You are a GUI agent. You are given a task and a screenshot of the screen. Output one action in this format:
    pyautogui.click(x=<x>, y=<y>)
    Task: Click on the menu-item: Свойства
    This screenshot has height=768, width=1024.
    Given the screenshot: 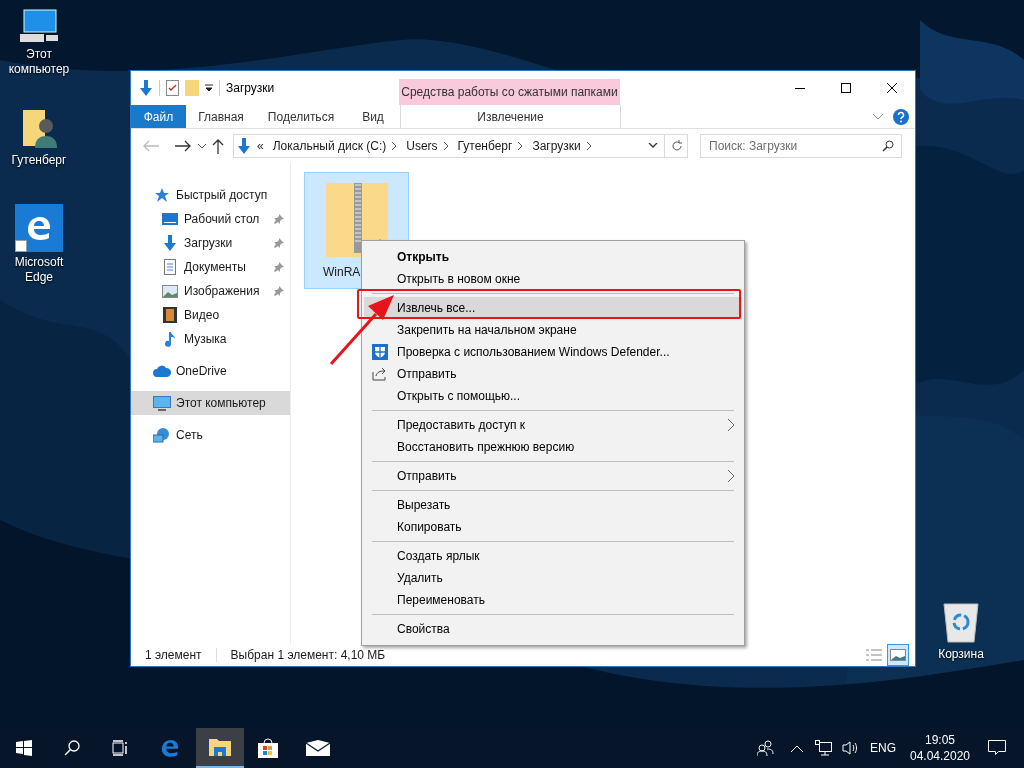 What is the action you would take?
    pyautogui.click(x=553, y=629)
    